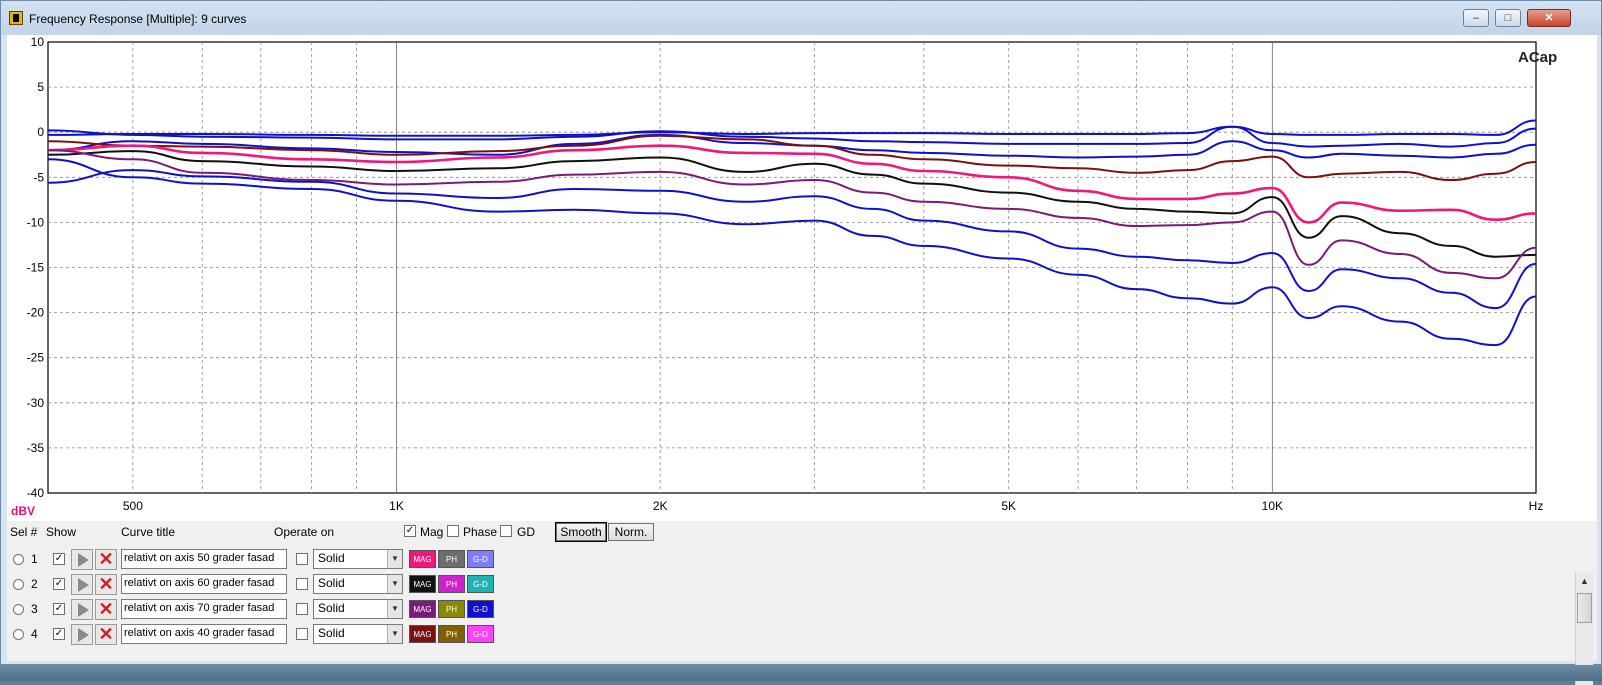 This screenshot has width=1602, height=685. What do you see at coordinates (1584, 581) in the screenshot?
I see `scroll-up-icon: ▲` at bounding box center [1584, 581].